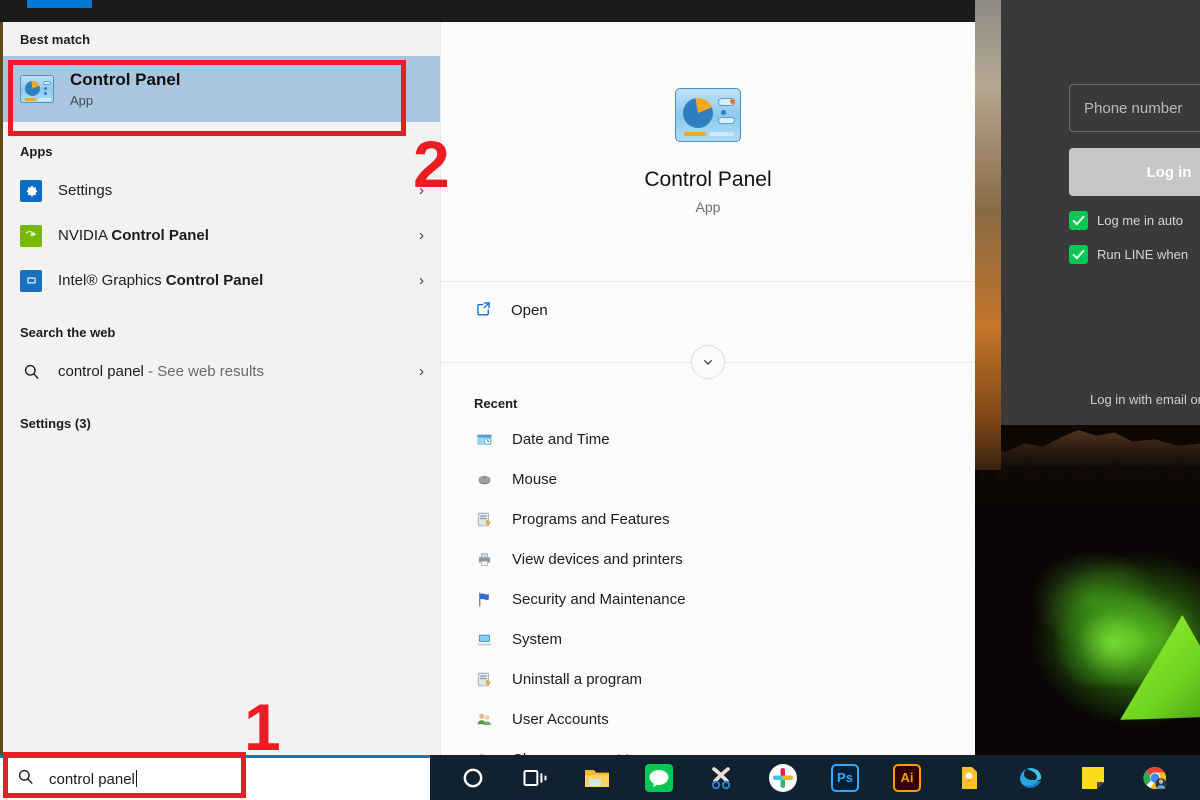  Describe the element at coordinates (161, 371) in the screenshot. I see `web-result-label: control panel - See web results` at that location.